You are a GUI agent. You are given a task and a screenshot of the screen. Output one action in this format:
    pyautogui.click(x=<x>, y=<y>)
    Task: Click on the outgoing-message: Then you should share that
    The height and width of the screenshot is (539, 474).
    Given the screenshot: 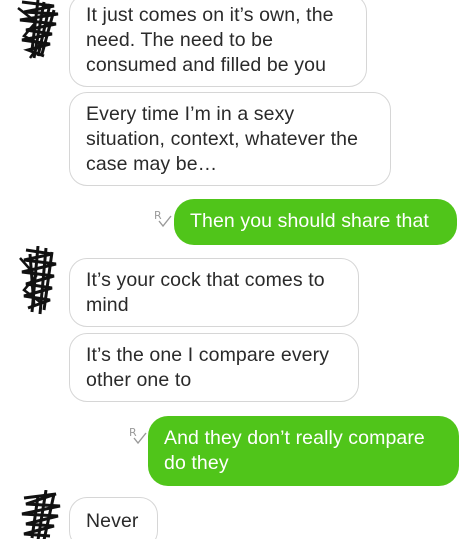 What is the action you would take?
    pyautogui.click(x=315, y=222)
    